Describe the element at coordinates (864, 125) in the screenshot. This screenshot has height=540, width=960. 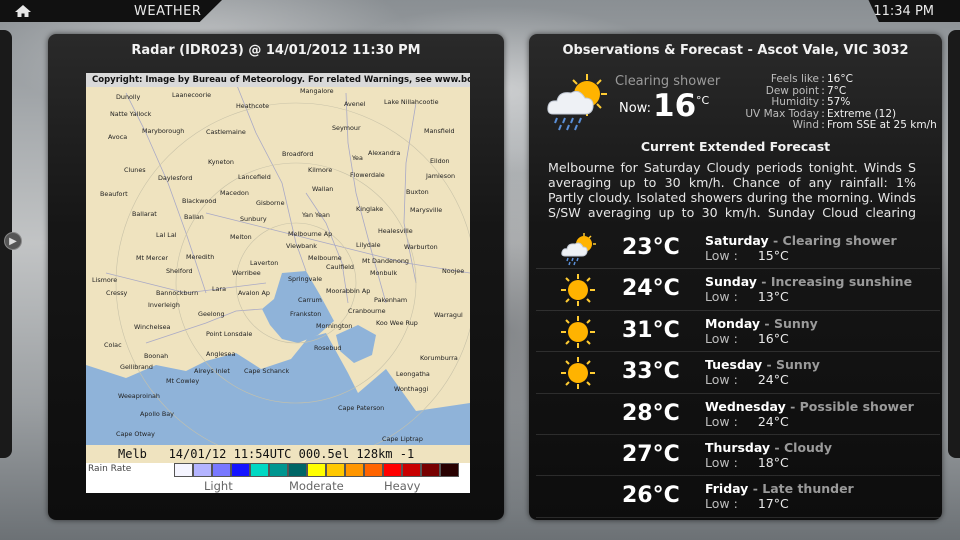
I see `detail-wind: Wind: From SSE at 25 km/h` at that location.